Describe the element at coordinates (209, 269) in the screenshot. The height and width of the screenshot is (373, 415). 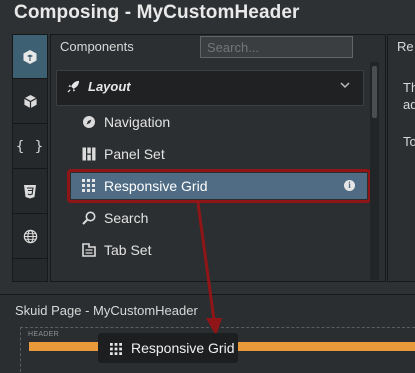
I see `drag-arrow-annotation` at that location.